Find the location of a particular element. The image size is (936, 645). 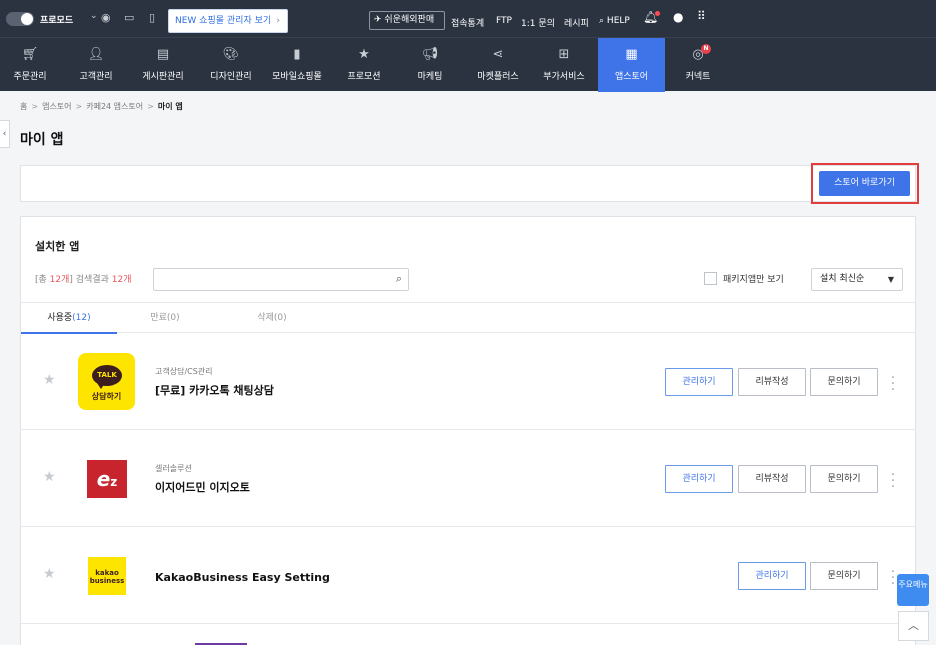

nav-item-marketing: 📢︎ 마케팅 is located at coordinates (430, 65).